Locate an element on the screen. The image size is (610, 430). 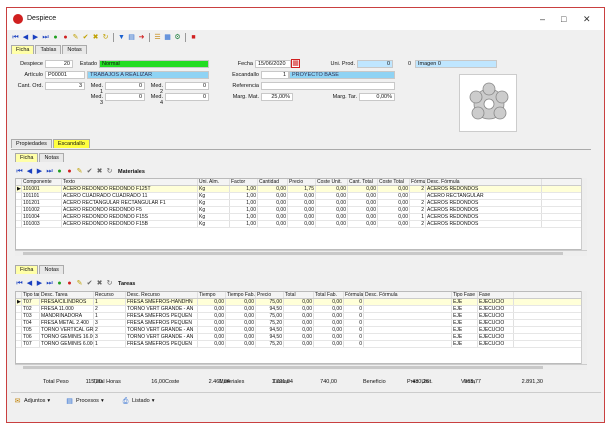
materiales-column-header: Coste Unit. is located at coordinates (332, 182).